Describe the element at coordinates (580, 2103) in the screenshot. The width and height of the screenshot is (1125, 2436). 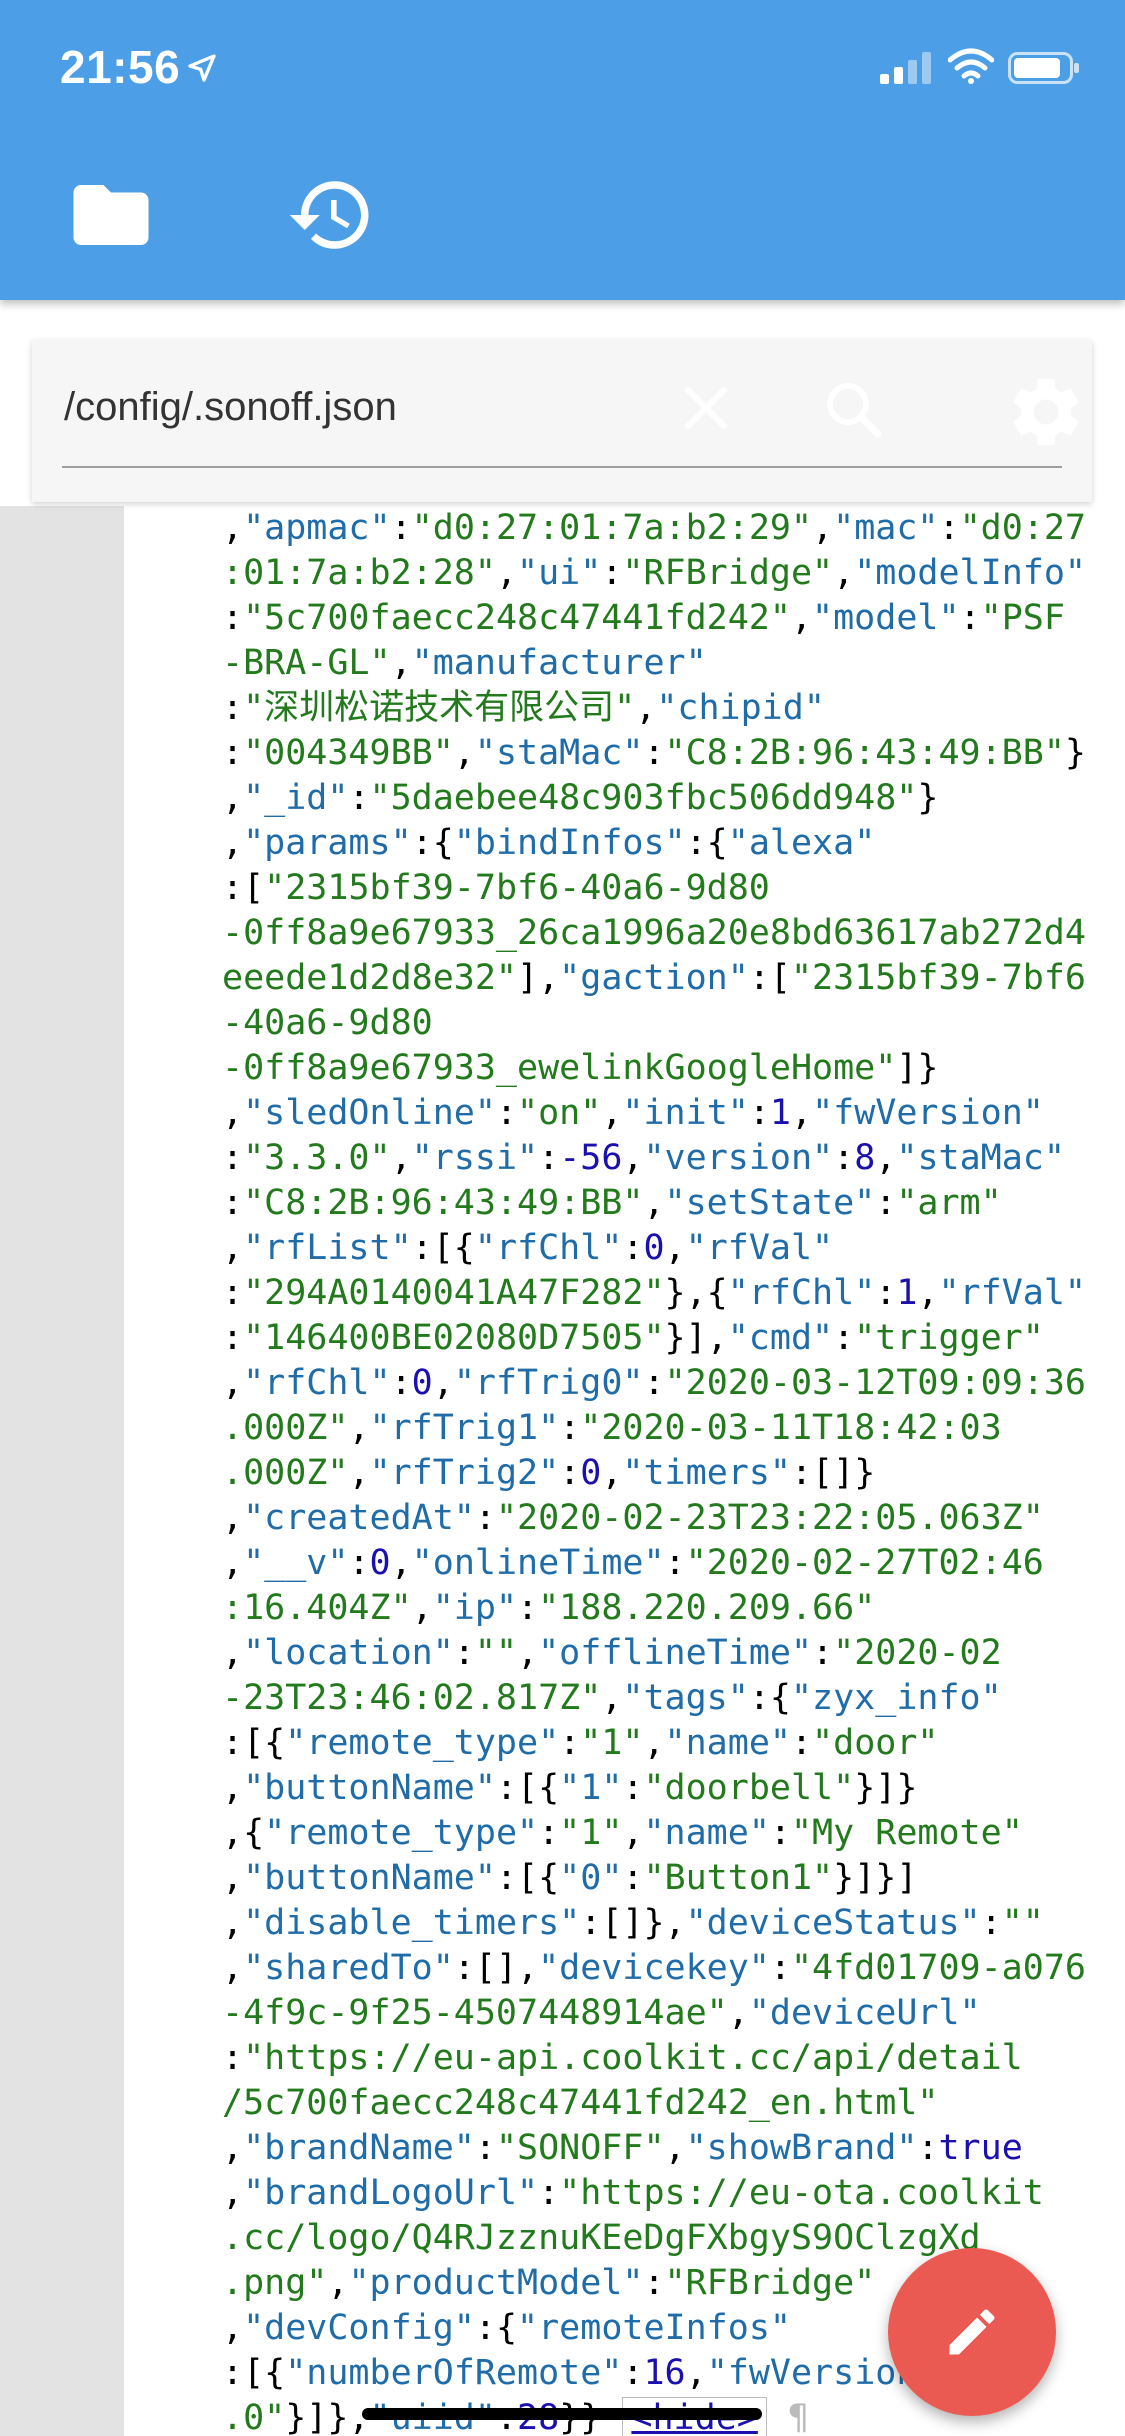
I see `code-token: /5c700faecc248c47441fd242_en.html"` at that location.